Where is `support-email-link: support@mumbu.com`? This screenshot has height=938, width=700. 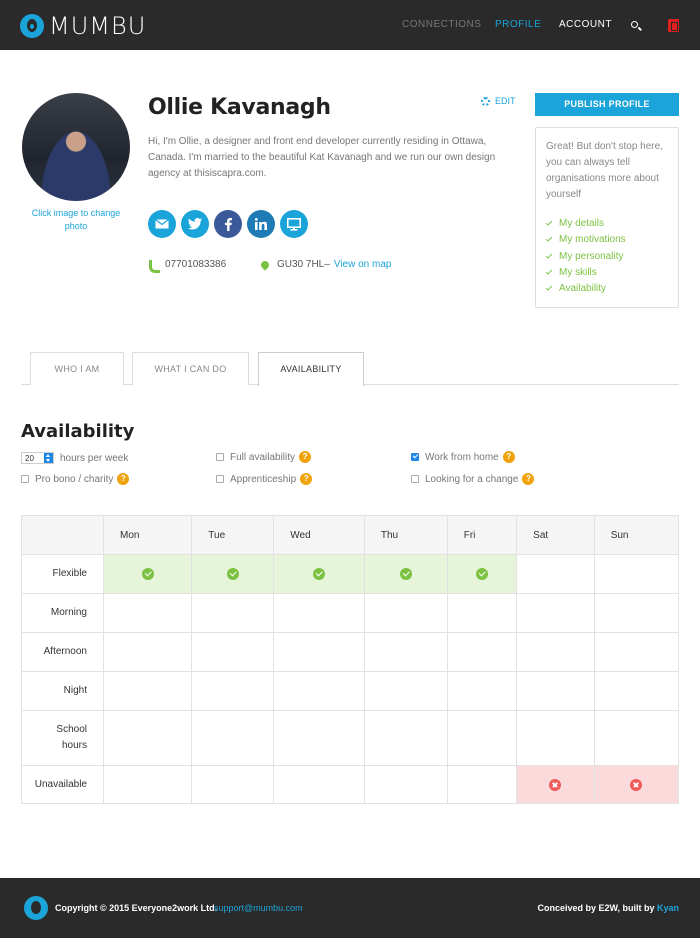 support-email-link: support@mumbu.com is located at coordinates (258, 908).